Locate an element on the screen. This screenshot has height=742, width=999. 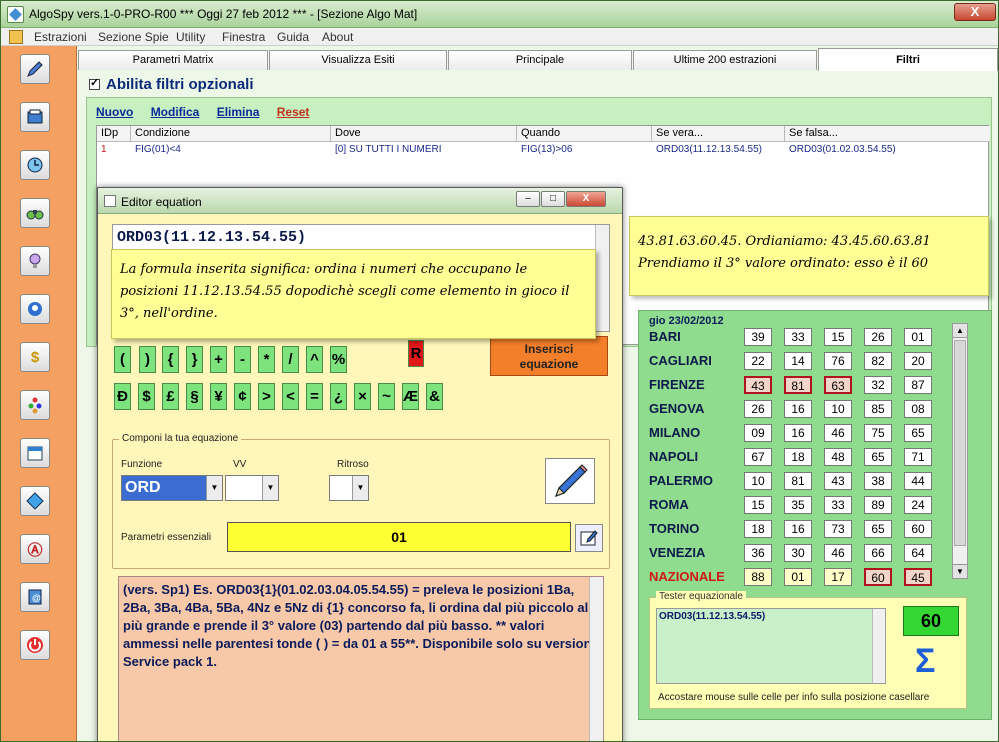
params-edit-icon is located at coordinates (589, 538).